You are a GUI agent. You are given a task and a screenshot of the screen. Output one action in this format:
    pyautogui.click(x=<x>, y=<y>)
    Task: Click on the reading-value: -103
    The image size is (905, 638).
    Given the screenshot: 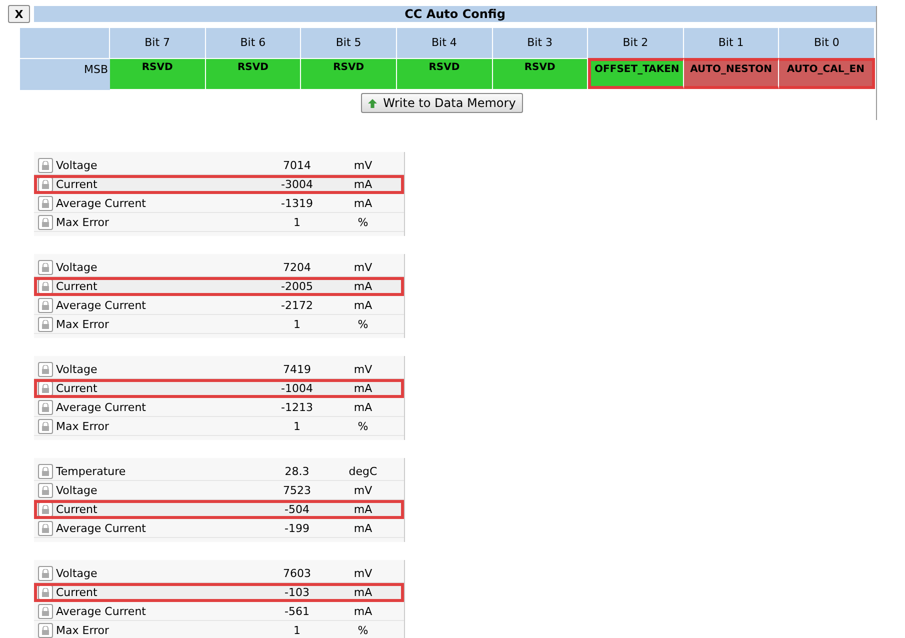 What is the action you would take?
    pyautogui.click(x=297, y=592)
    